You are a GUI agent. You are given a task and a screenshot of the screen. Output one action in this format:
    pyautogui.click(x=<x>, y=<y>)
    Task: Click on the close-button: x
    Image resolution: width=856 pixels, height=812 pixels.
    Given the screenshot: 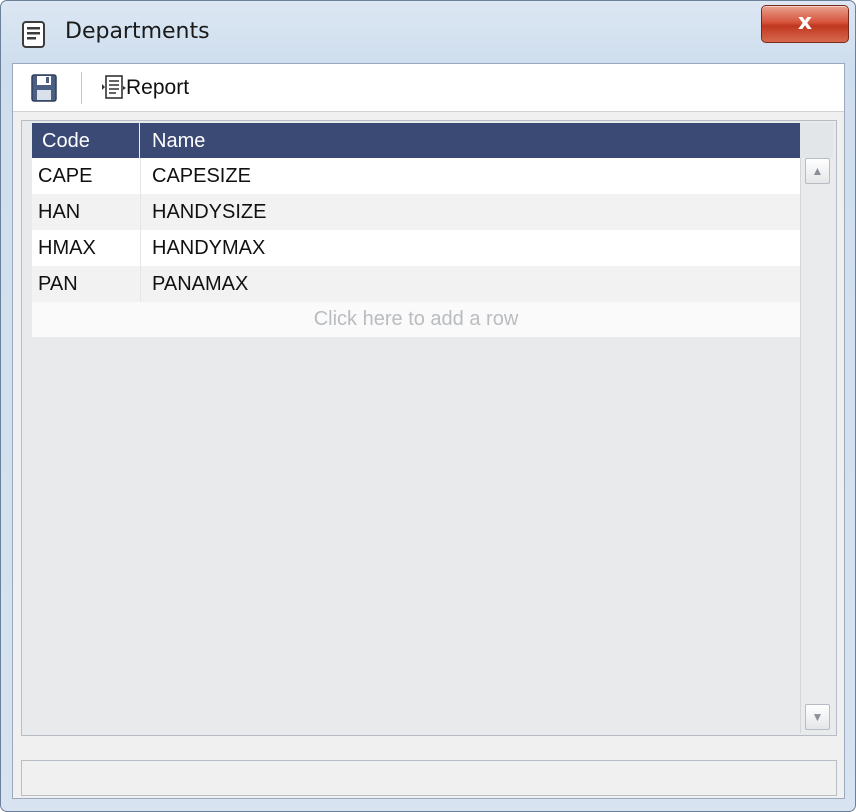 What is the action you would take?
    pyautogui.click(x=805, y=24)
    